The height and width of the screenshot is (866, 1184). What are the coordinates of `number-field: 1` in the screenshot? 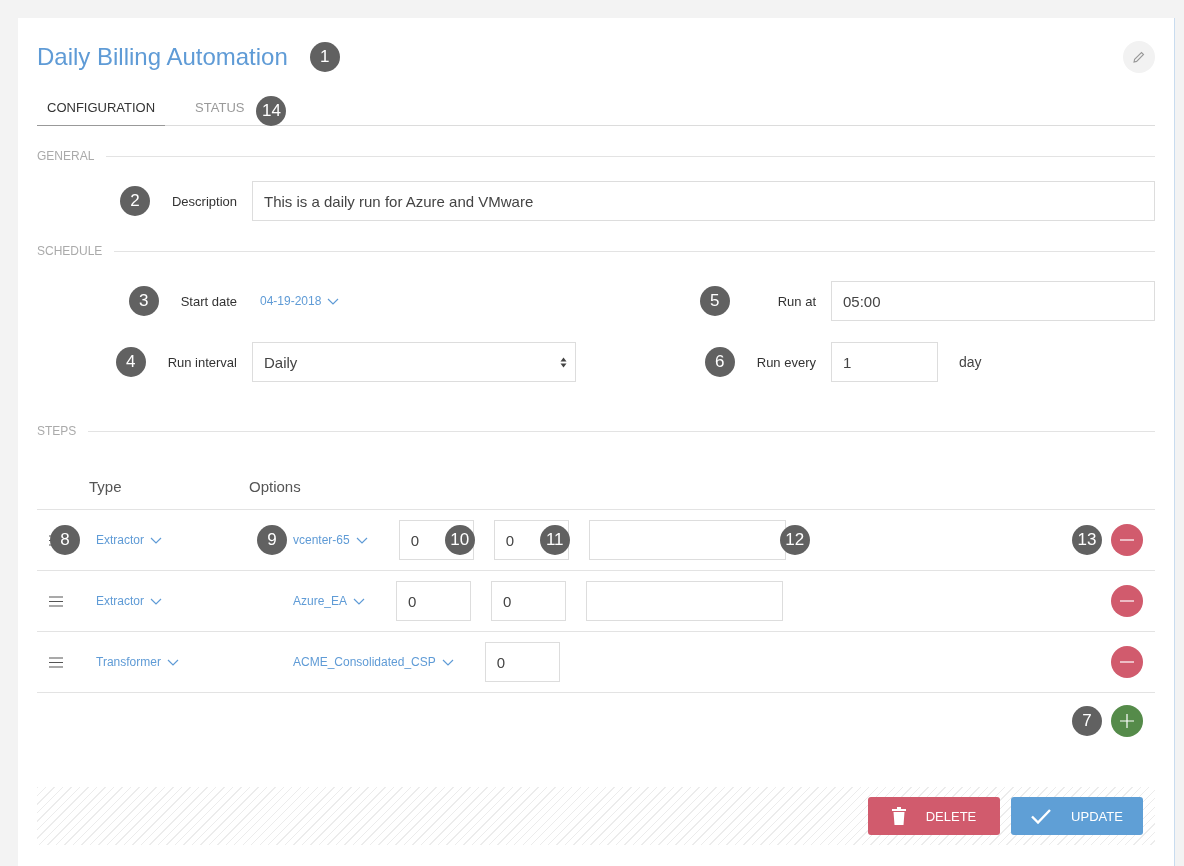 It's located at (884, 362).